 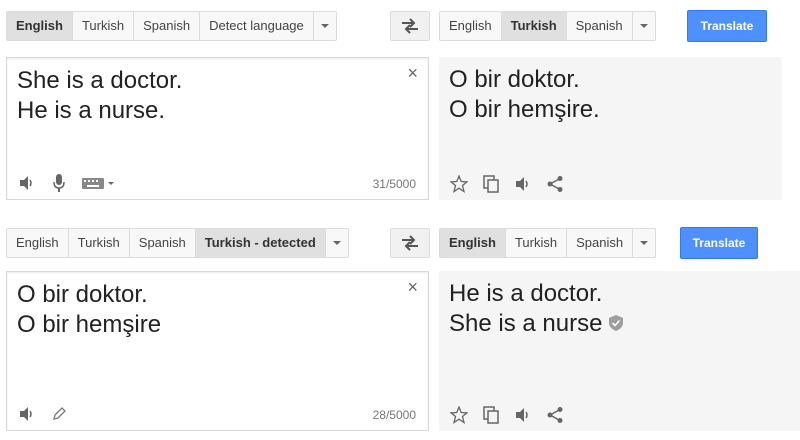 I want to click on source-line: O bir doktor., so click(x=82, y=294).